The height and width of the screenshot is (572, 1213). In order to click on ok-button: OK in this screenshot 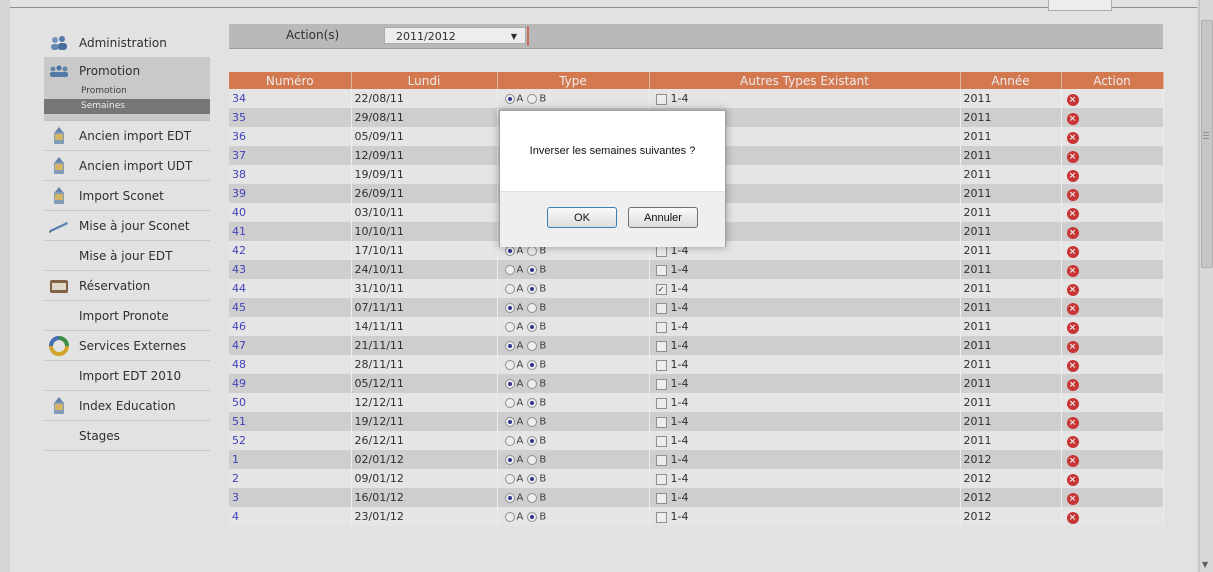, I will do `click(582, 217)`.